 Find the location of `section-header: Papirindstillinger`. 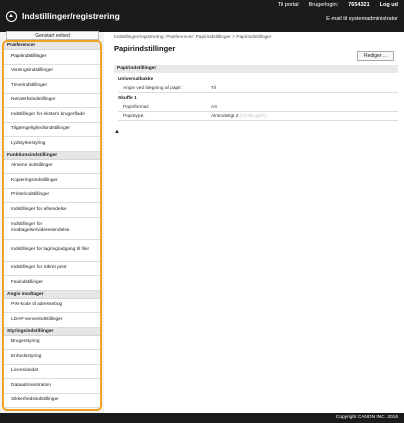

section-header: Papirindstillinger is located at coordinates (256, 69).